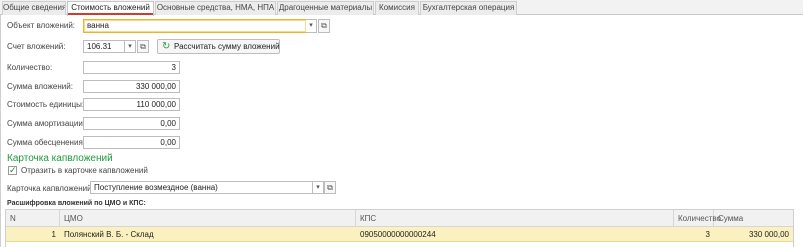 The width and height of the screenshot is (803, 247). Describe the element at coordinates (131, 123) in the screenshot. I see `amortization-input: 0,00` at that location.